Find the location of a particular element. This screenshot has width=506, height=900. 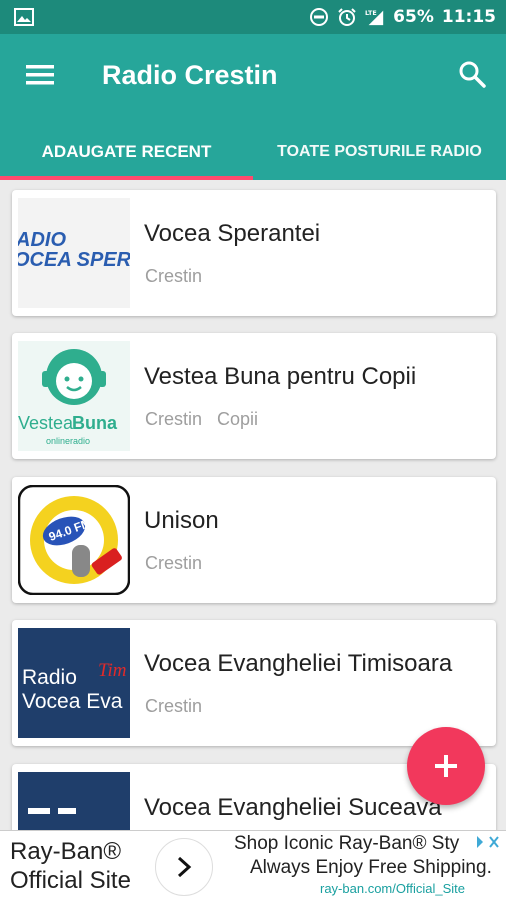

plus-icon is located at coordinates (446, 766).